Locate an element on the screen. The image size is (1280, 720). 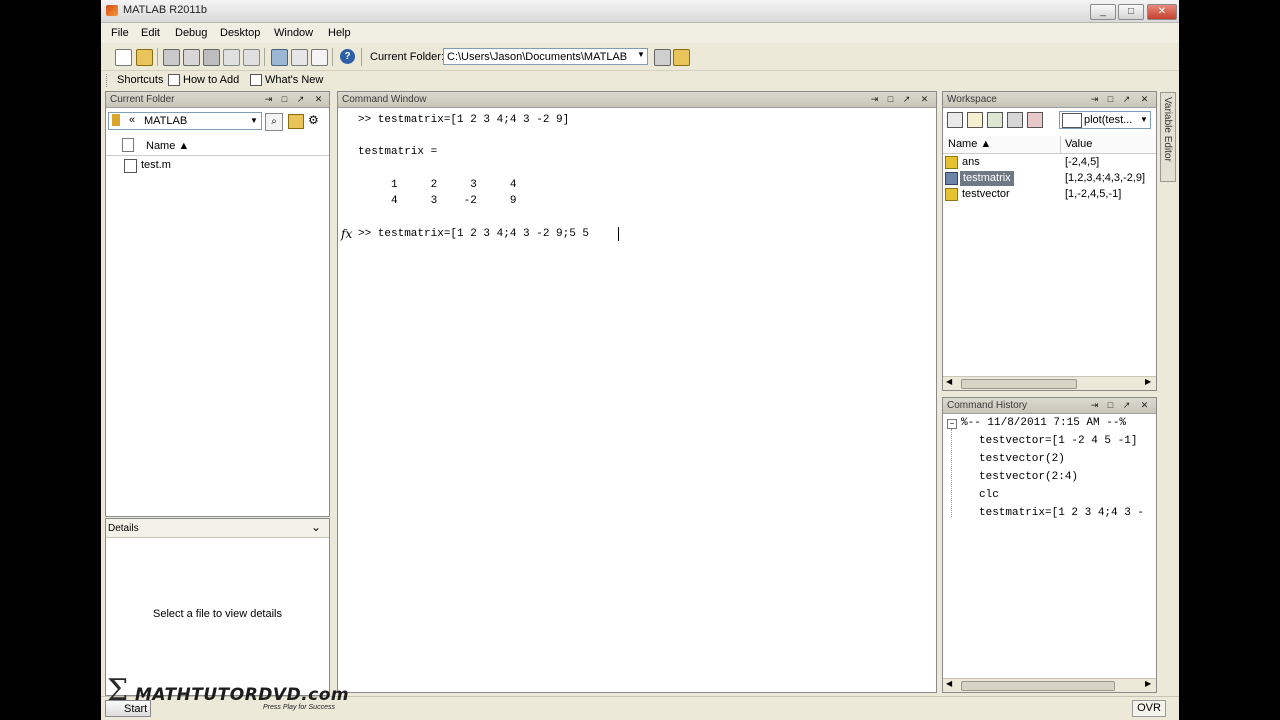
cut-icon is located at coordinates (171, 57).